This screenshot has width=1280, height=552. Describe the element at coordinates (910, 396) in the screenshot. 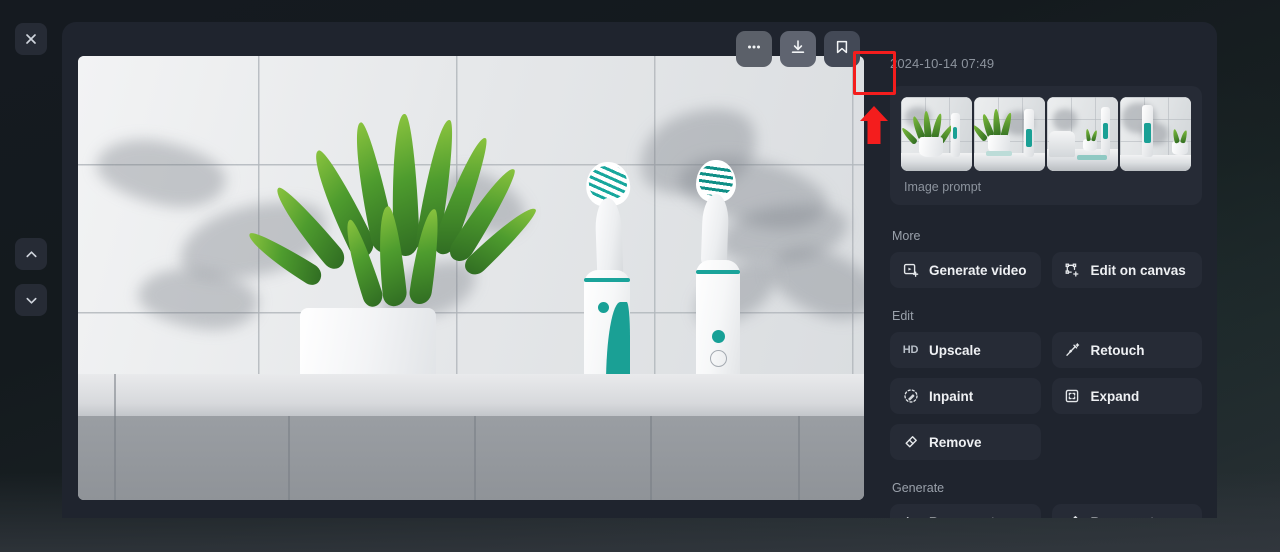

I see `inpaint-brush-icon` at that location.